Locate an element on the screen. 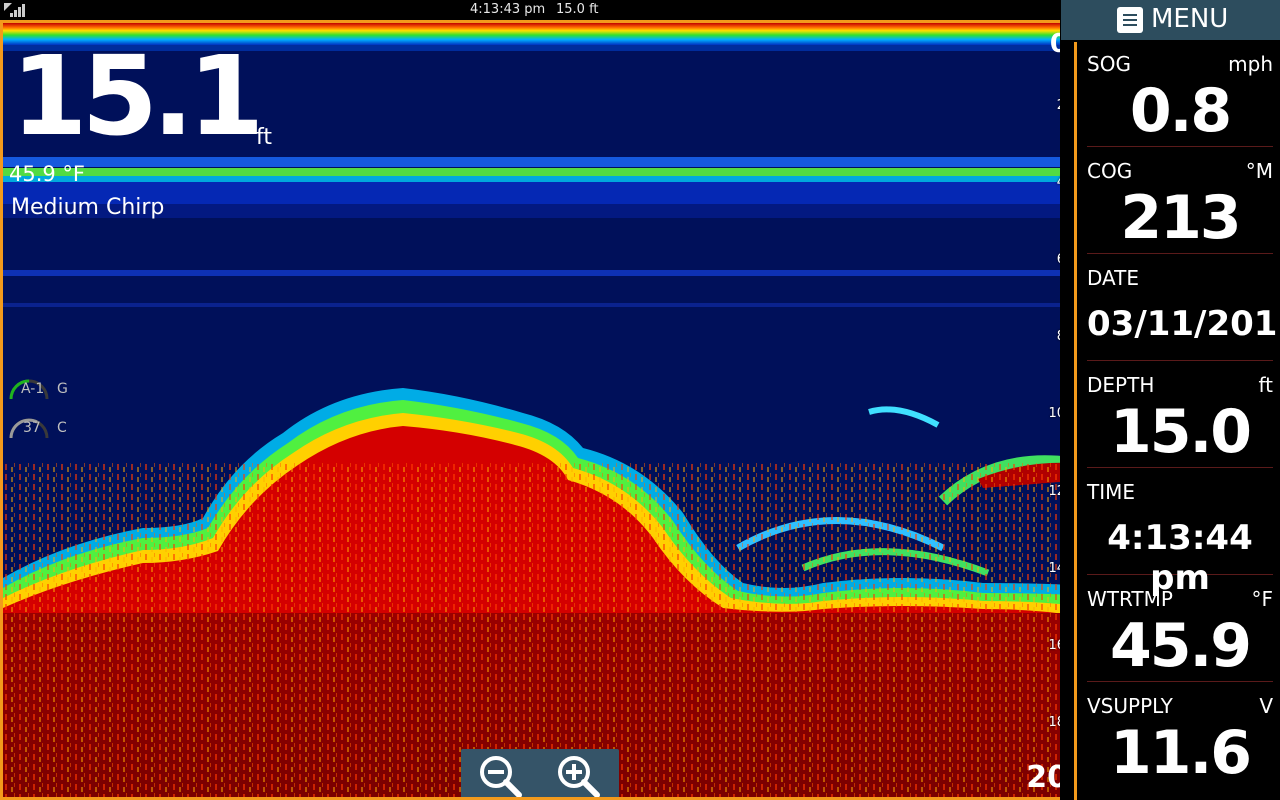  cell-label: TIME is located at coordinates (1111, 492).